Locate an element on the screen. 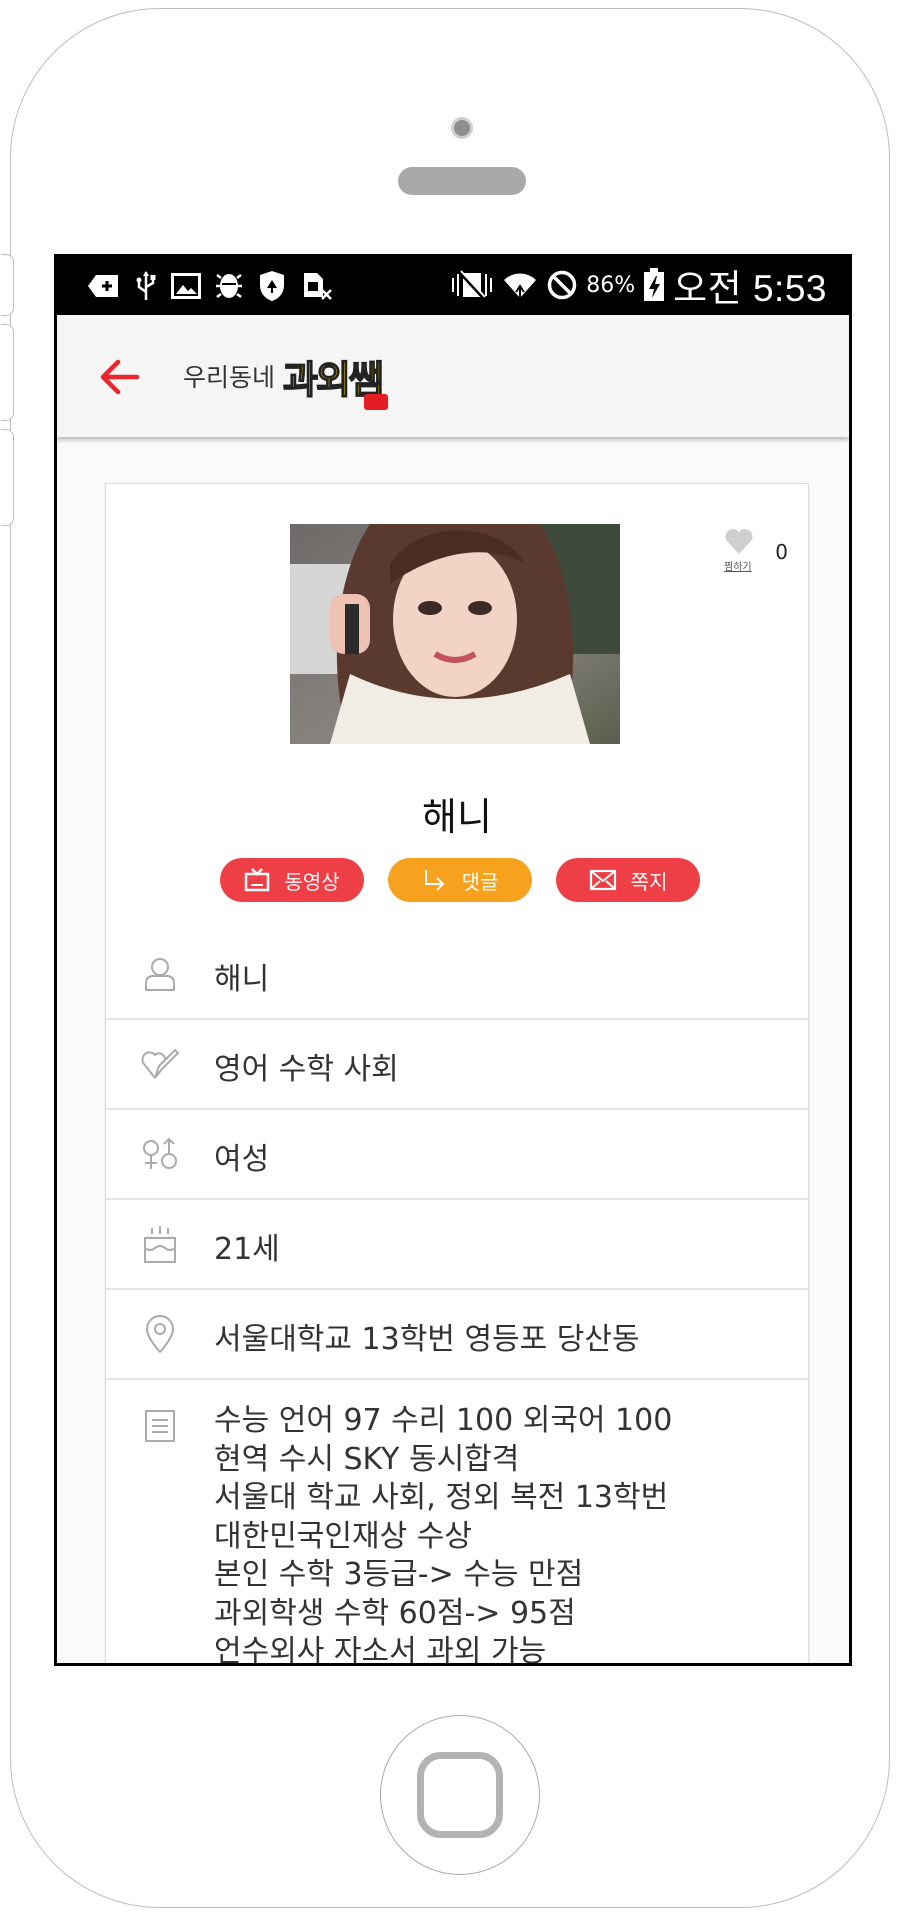 The image size is (900, 1920). arrow-left-icon is located at coordinates (119, 377).